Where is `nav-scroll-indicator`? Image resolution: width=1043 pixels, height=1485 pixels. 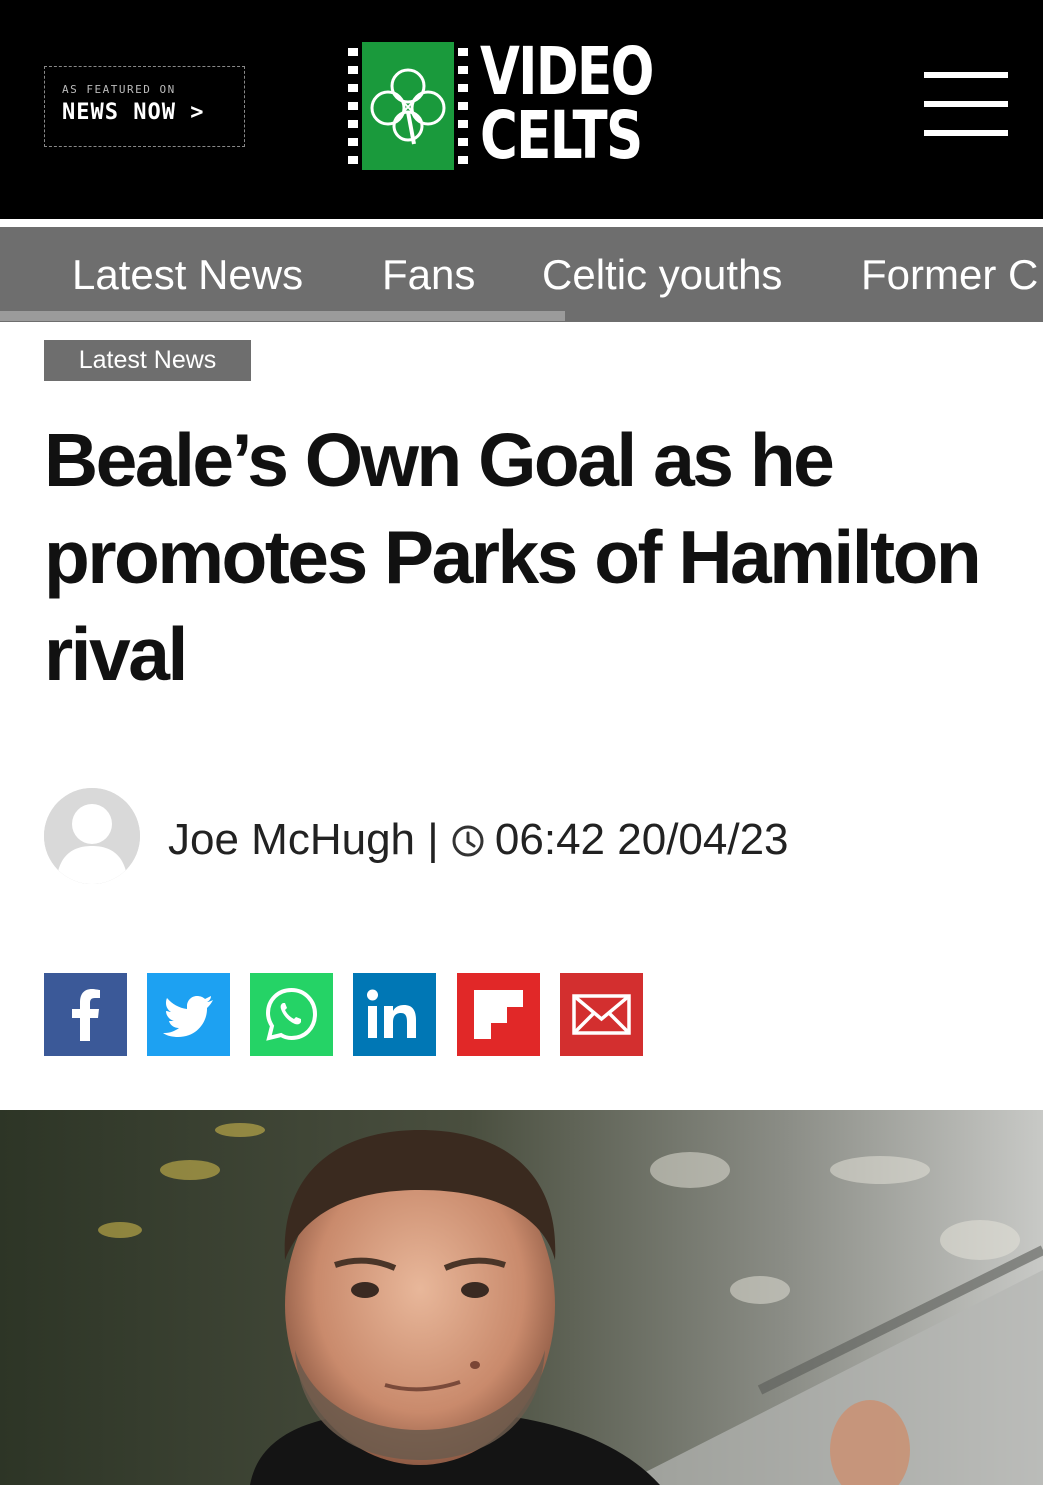 nav-scroll-indicator is located at coordinates (282, 316).